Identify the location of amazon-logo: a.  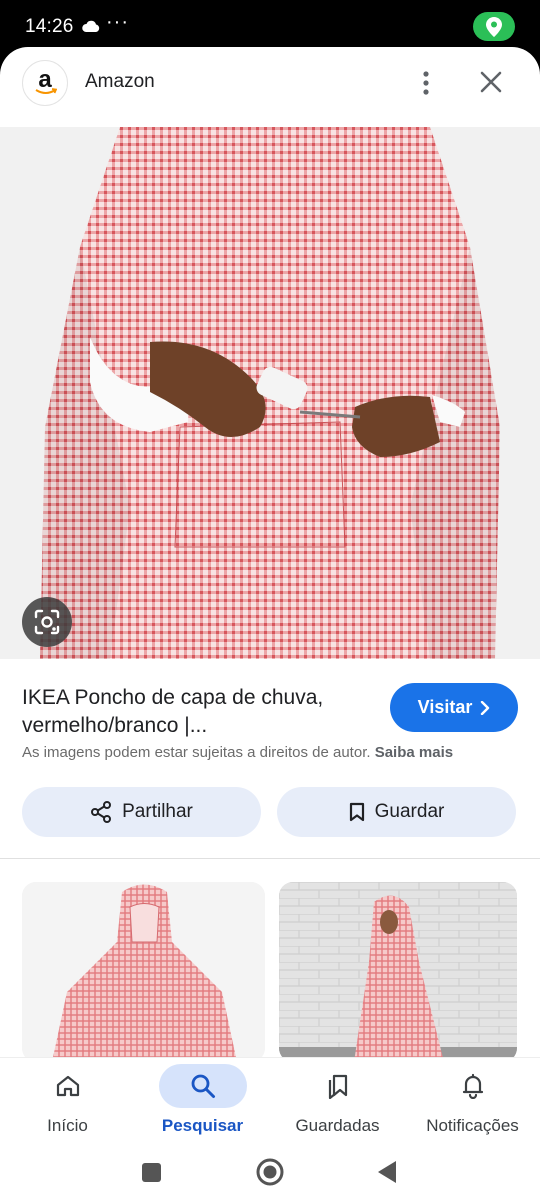
(45, 83).